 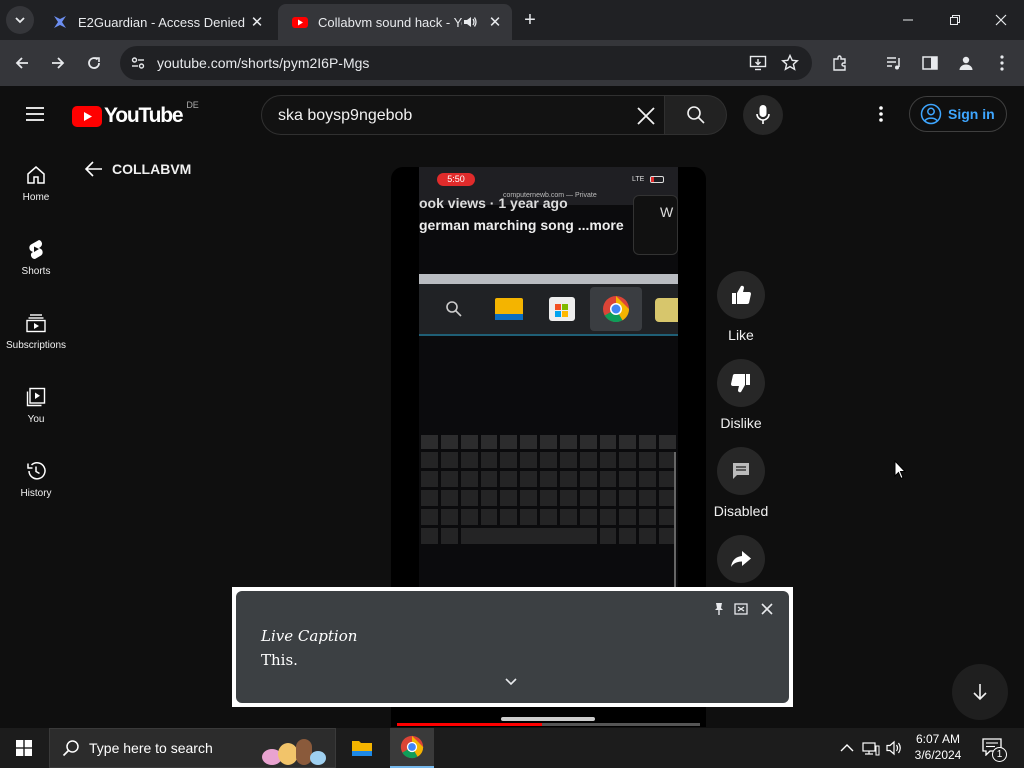 What do you see at coordinates (908, 20) in the screenshot?
I see `minimize-button` at bounding box center [908, 20].